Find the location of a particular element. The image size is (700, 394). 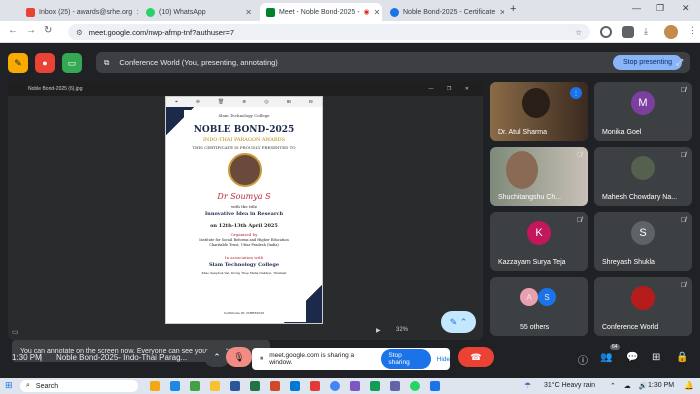

monitor-icon: ▭ is located at coordinates (15, 332).